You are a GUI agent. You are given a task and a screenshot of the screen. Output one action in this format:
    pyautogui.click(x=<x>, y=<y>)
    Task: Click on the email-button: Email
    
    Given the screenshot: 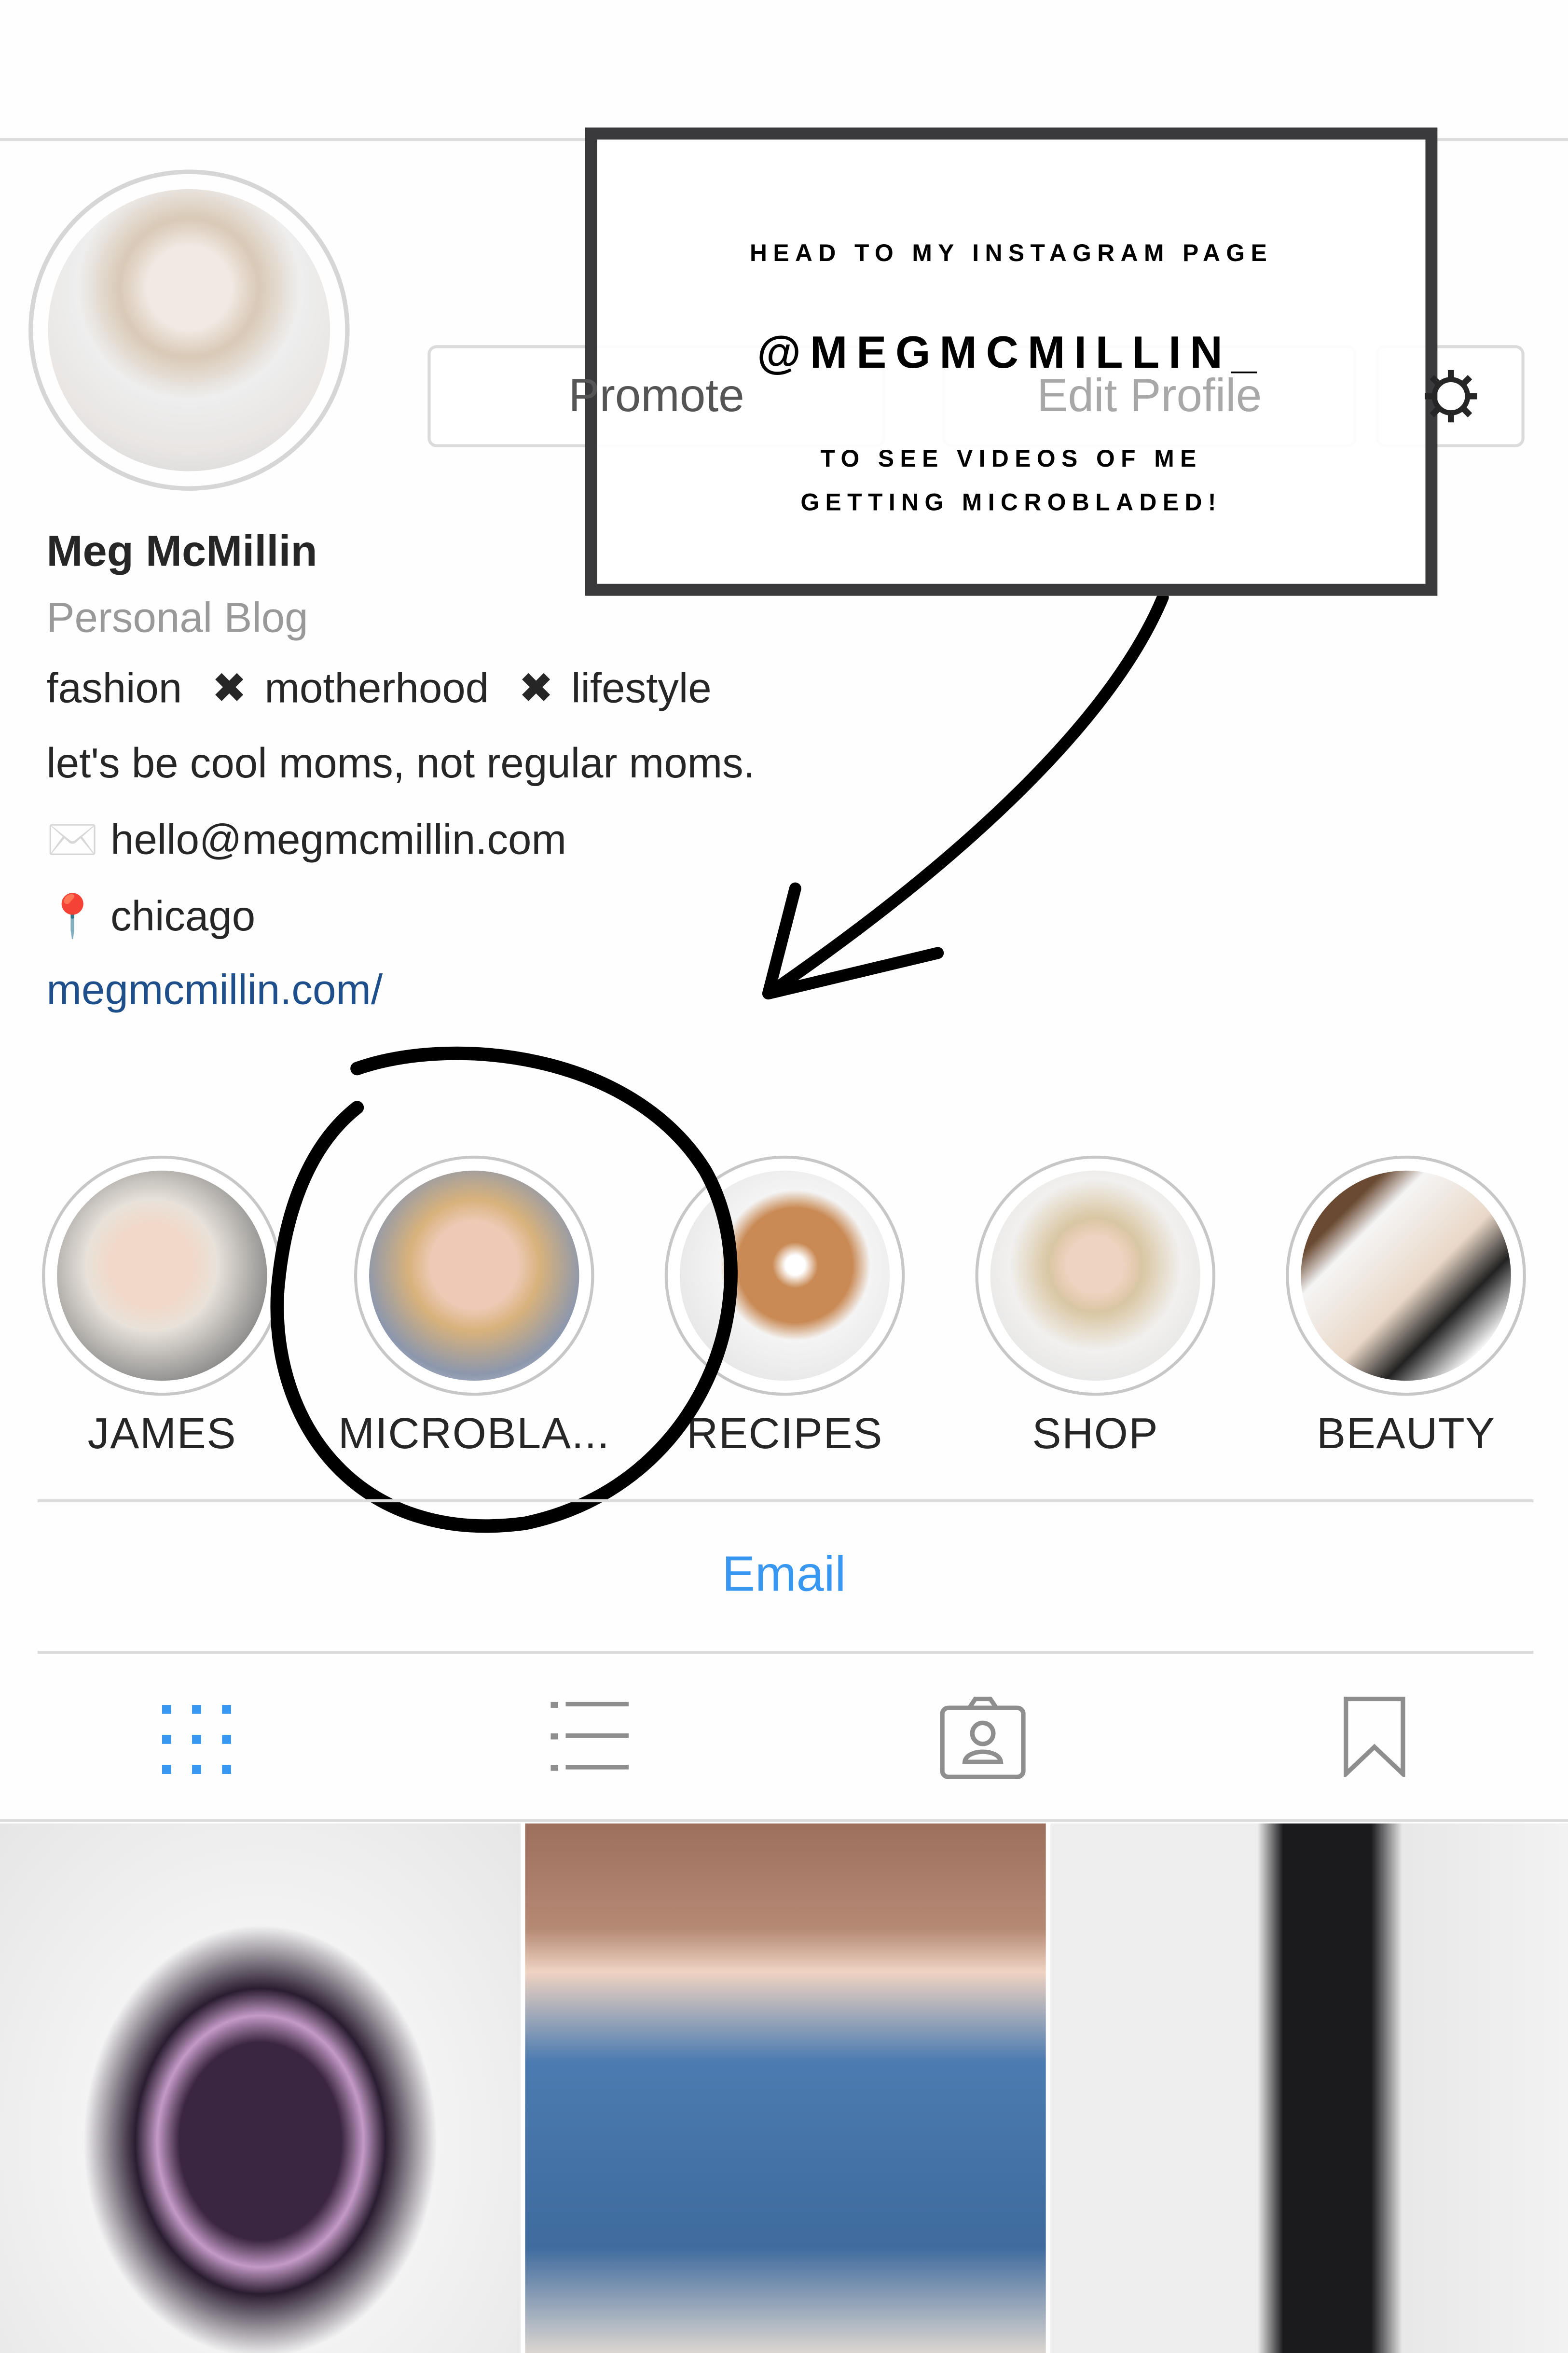 What is the action you would take?
    pyautogui.click(x=784, y=1574)
    